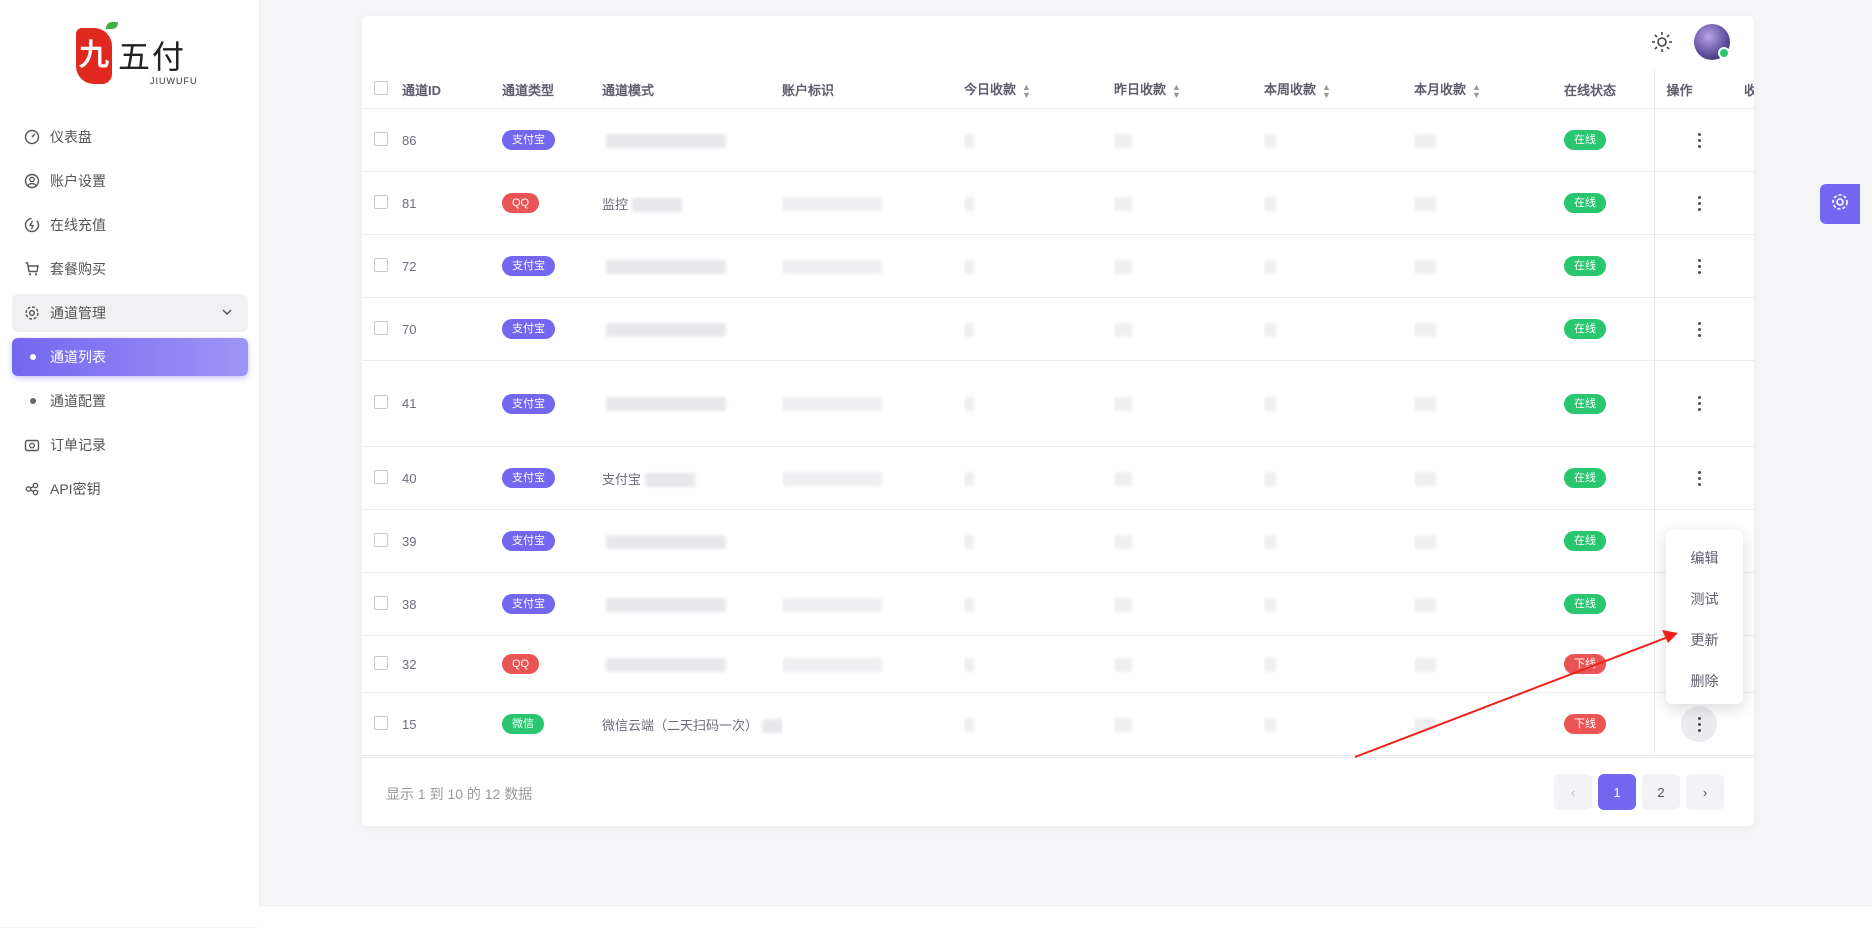  What do you see at coordinates (1704, 640) in the screenshot?
I see `menu-item-update: 更新` at bounding box center [1704, 640].